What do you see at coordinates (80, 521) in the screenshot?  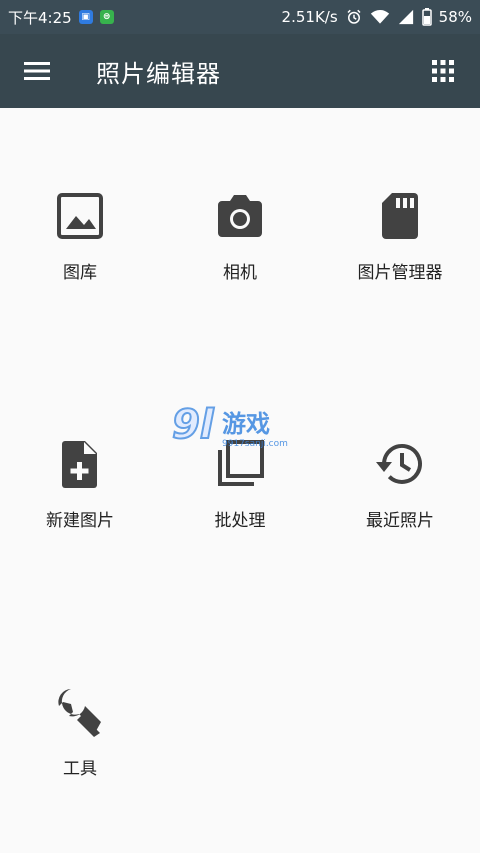 I see `tile-label: 新建图片` at bounding box center [80, 521].